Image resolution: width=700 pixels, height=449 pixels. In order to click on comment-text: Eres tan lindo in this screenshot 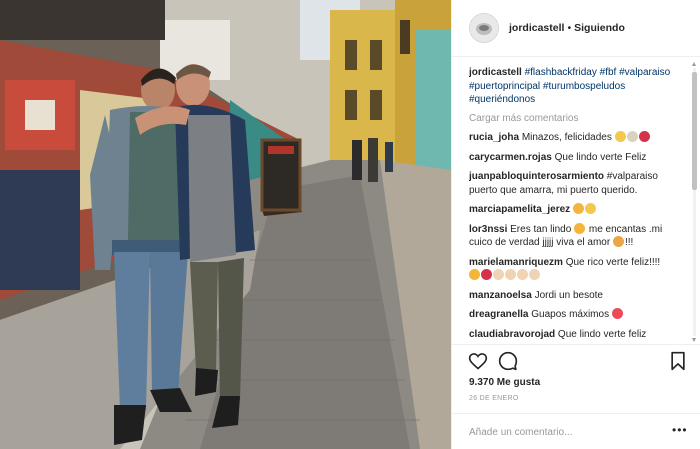, I will do `click(541, 229)`.